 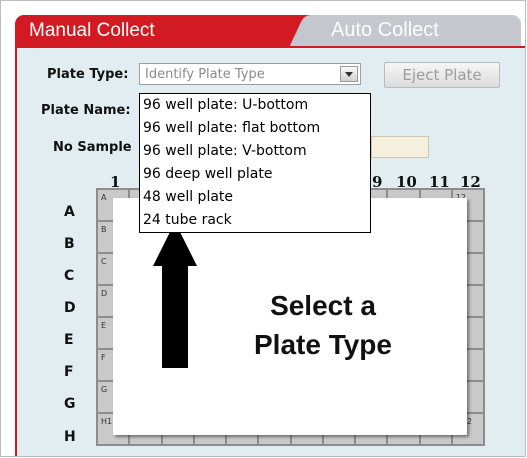 What do you see at coordinates (255, 105) in the screenshot?
I see `dropdown-option: 96 well plate: U-bottom` at bounding box center [255, 105].